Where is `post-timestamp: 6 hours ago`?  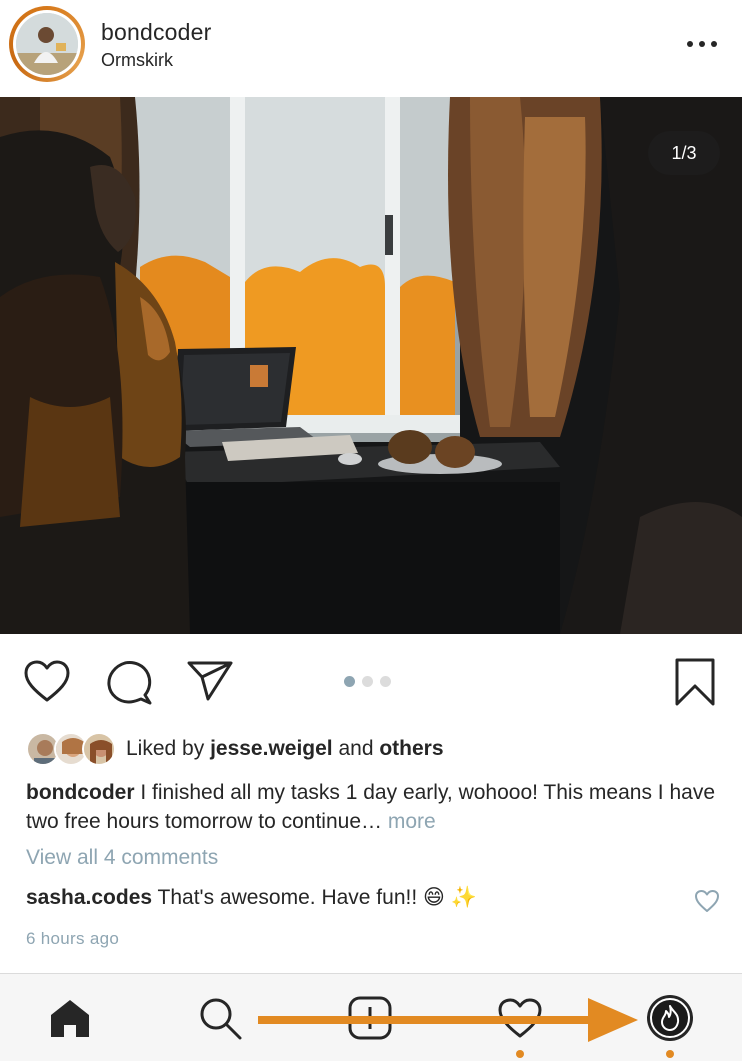 post-timestamp: 6 hours ago is located at coordinates (73, 938).